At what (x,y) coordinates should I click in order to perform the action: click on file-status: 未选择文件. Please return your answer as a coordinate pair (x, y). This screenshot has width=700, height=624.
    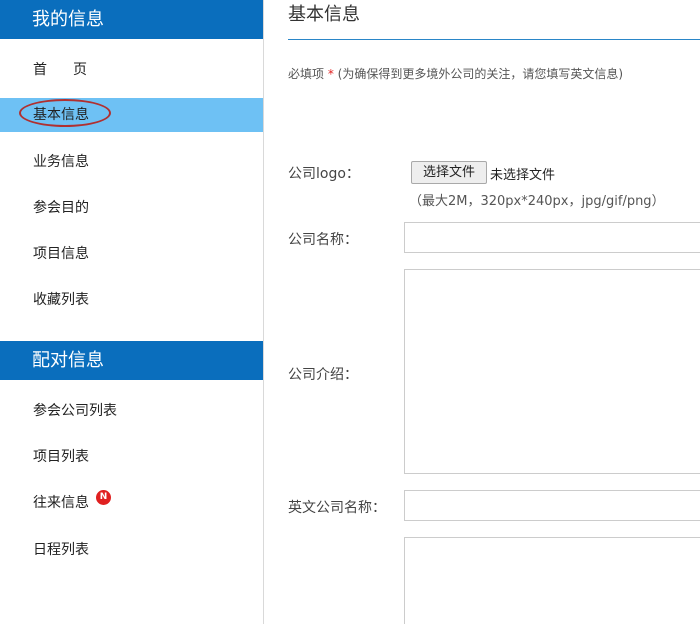
    Looking at the image, I should click on (523, 175).